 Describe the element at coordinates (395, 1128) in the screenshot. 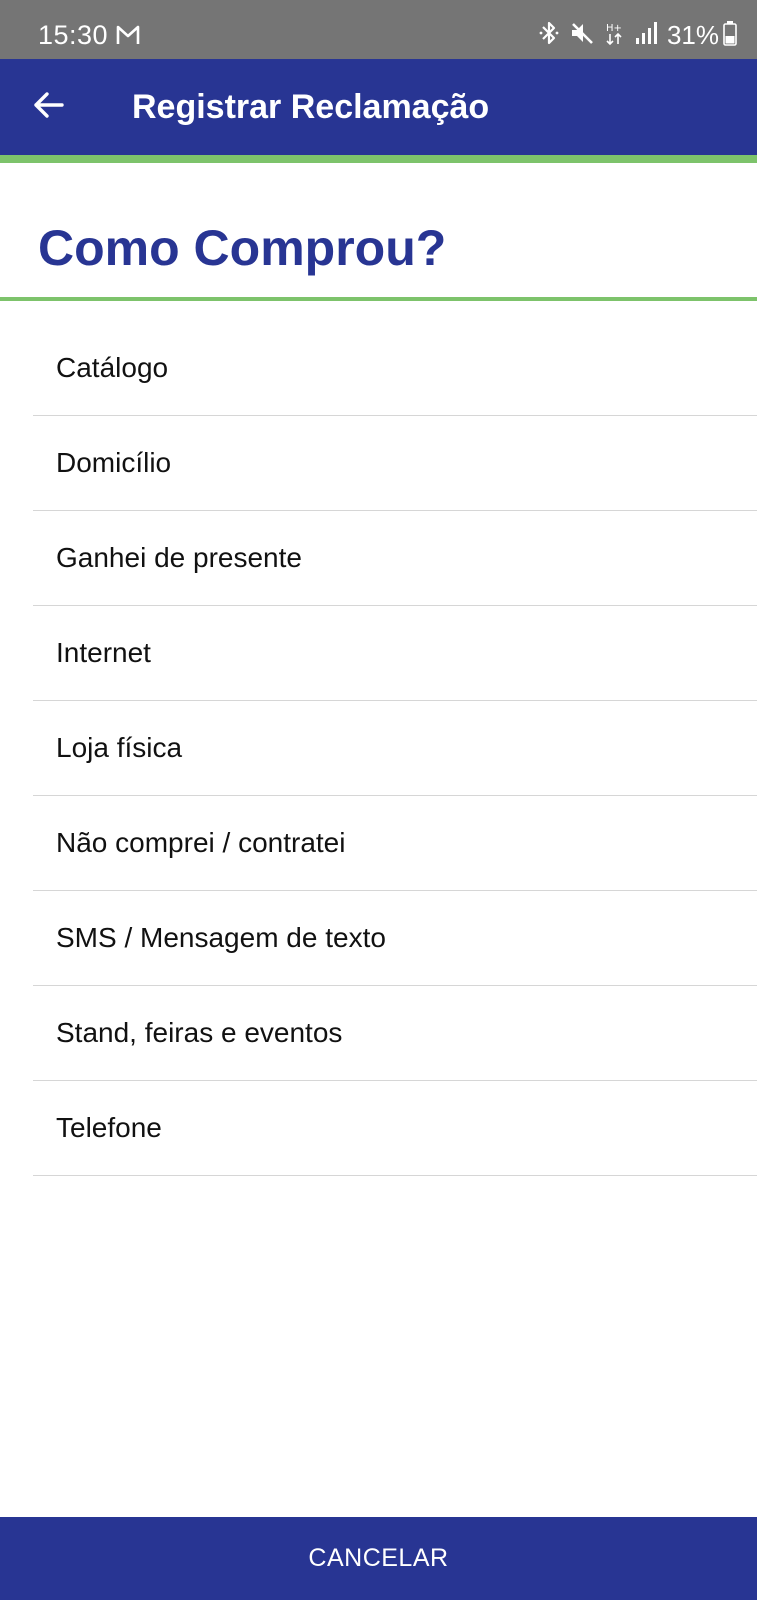

I see `option-telefone: Telefone` at that location.